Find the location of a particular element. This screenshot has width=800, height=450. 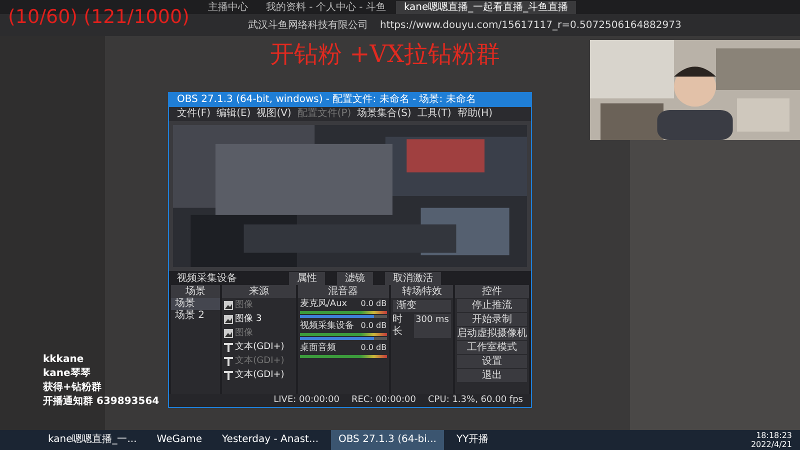

selected-source: 视频采集设备 is located at coordinates (207, 279).